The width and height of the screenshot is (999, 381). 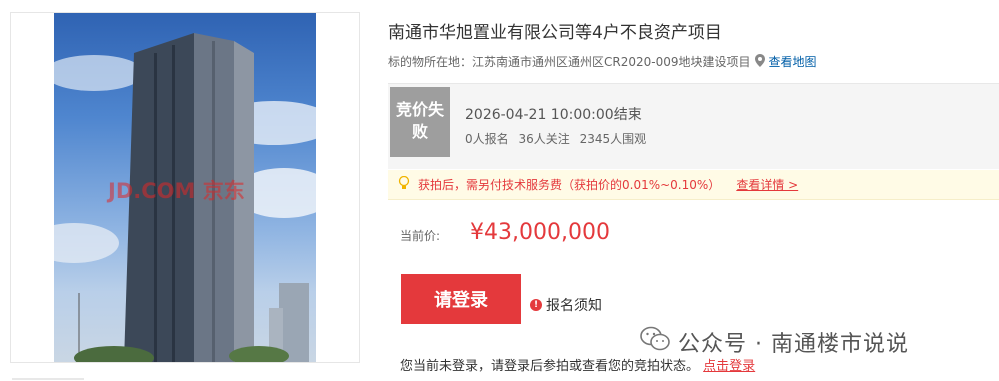 What do you see at coordinates (767, 184) in the screenshot?
I see `view-details-link: 查看详情 >` at bounding box center [767, 184].